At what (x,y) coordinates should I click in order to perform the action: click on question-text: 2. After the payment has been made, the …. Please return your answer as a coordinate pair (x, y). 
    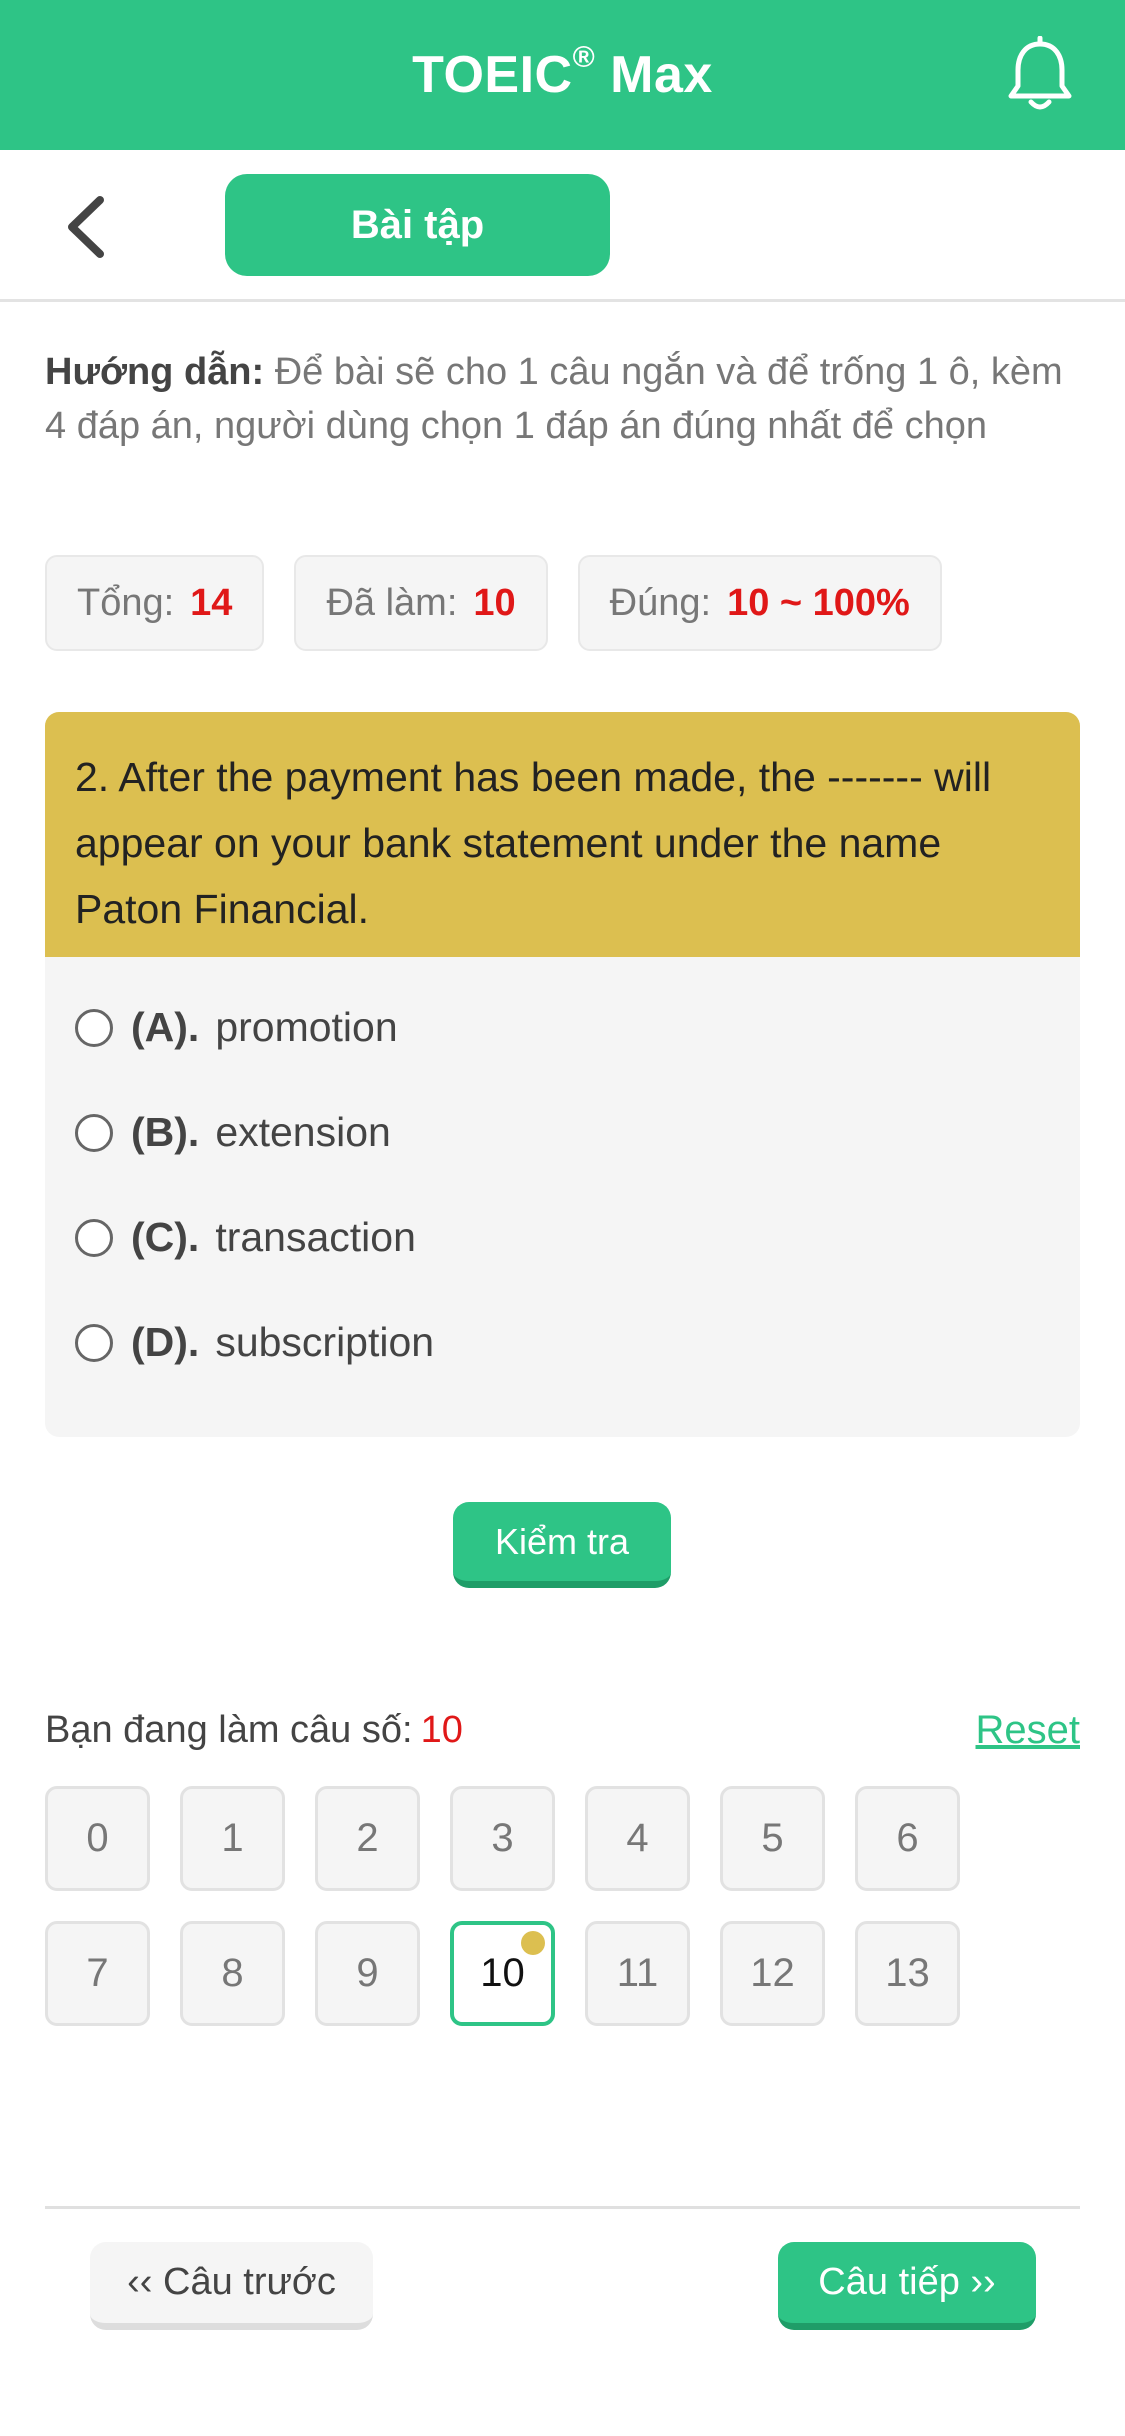
    Looking at the image, I should click on (562, 834).